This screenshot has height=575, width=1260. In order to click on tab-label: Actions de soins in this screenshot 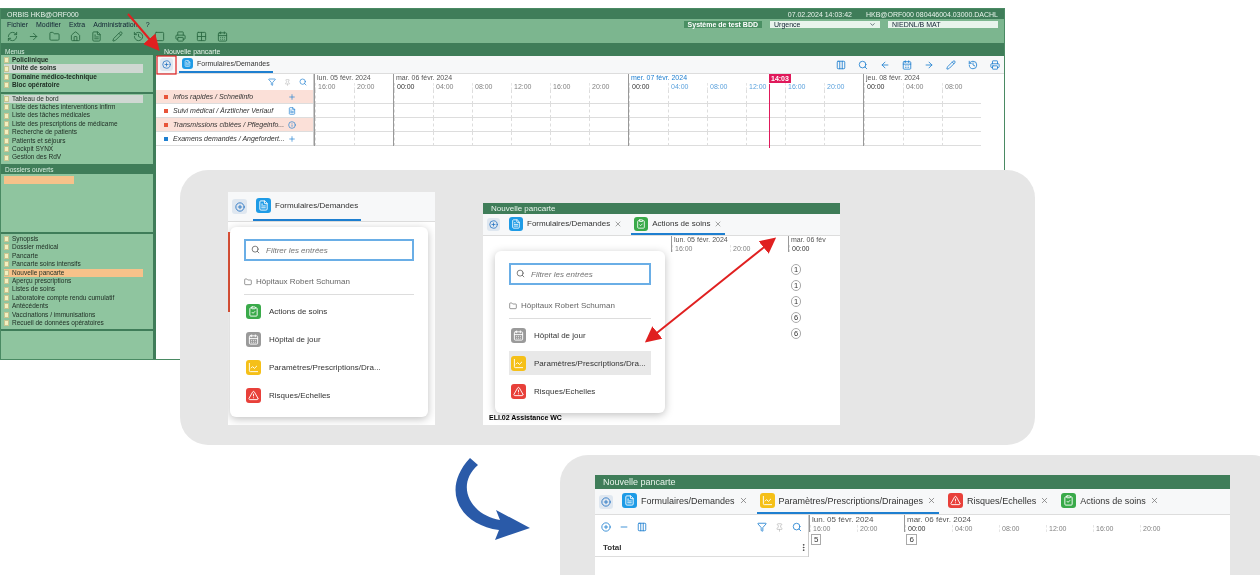, I will do `click(681, 223)`.